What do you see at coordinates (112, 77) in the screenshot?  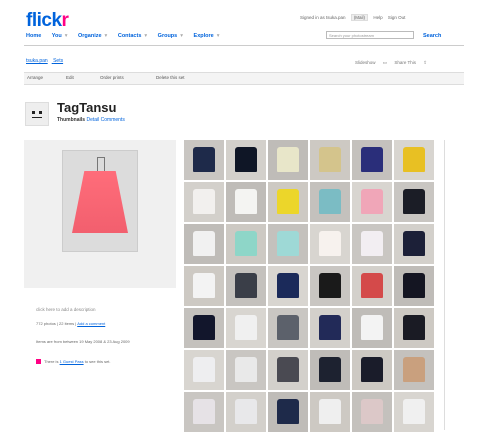 I see `order-prints-button: Order prints` at bounding box center [112, 77].